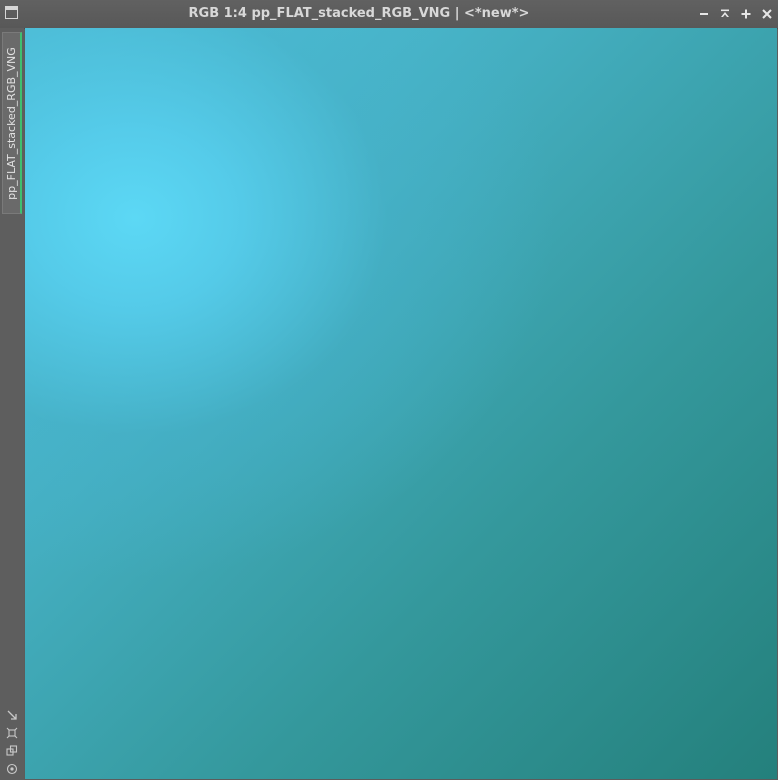  I want to click on maximize-icon, so click(746, 14).